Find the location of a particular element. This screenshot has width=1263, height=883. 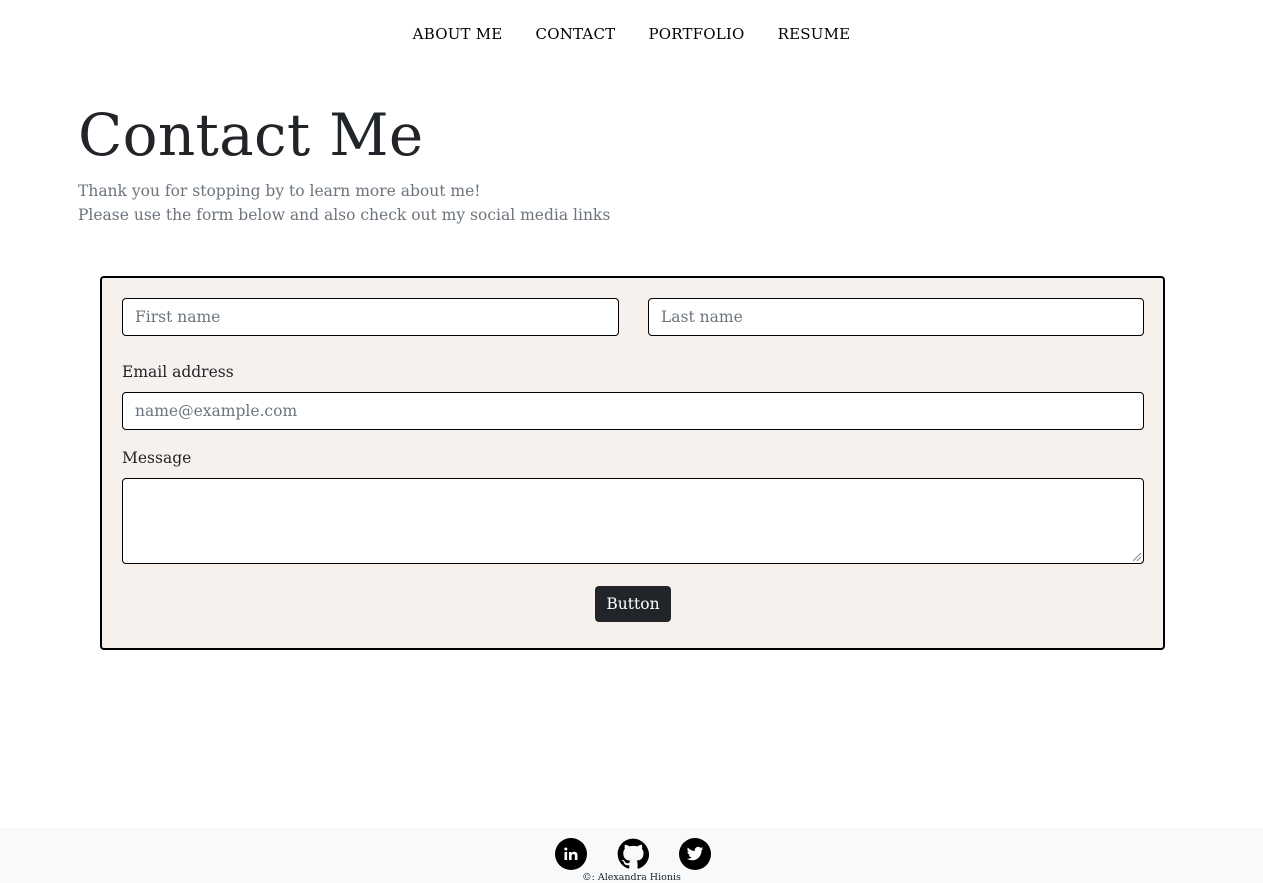

nav-resume: RESUME is located at coordinates (814, 34).